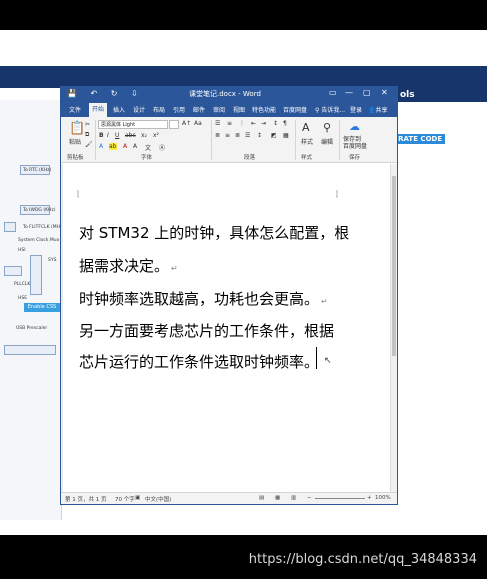  Describe the element at coordinates (328, 361) in the screenshot. I see `mouse-pointer-icon: ↖` at that location.